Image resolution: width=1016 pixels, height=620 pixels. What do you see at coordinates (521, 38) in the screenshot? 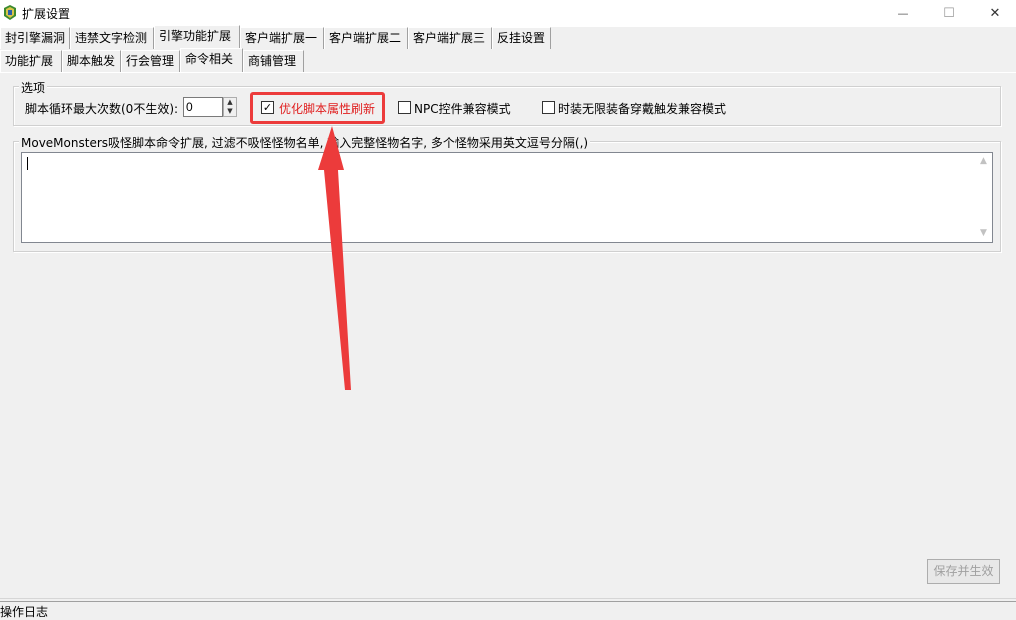
I see `tab-anti-cheat: 反挂设置` at bounding box center [521, 38].